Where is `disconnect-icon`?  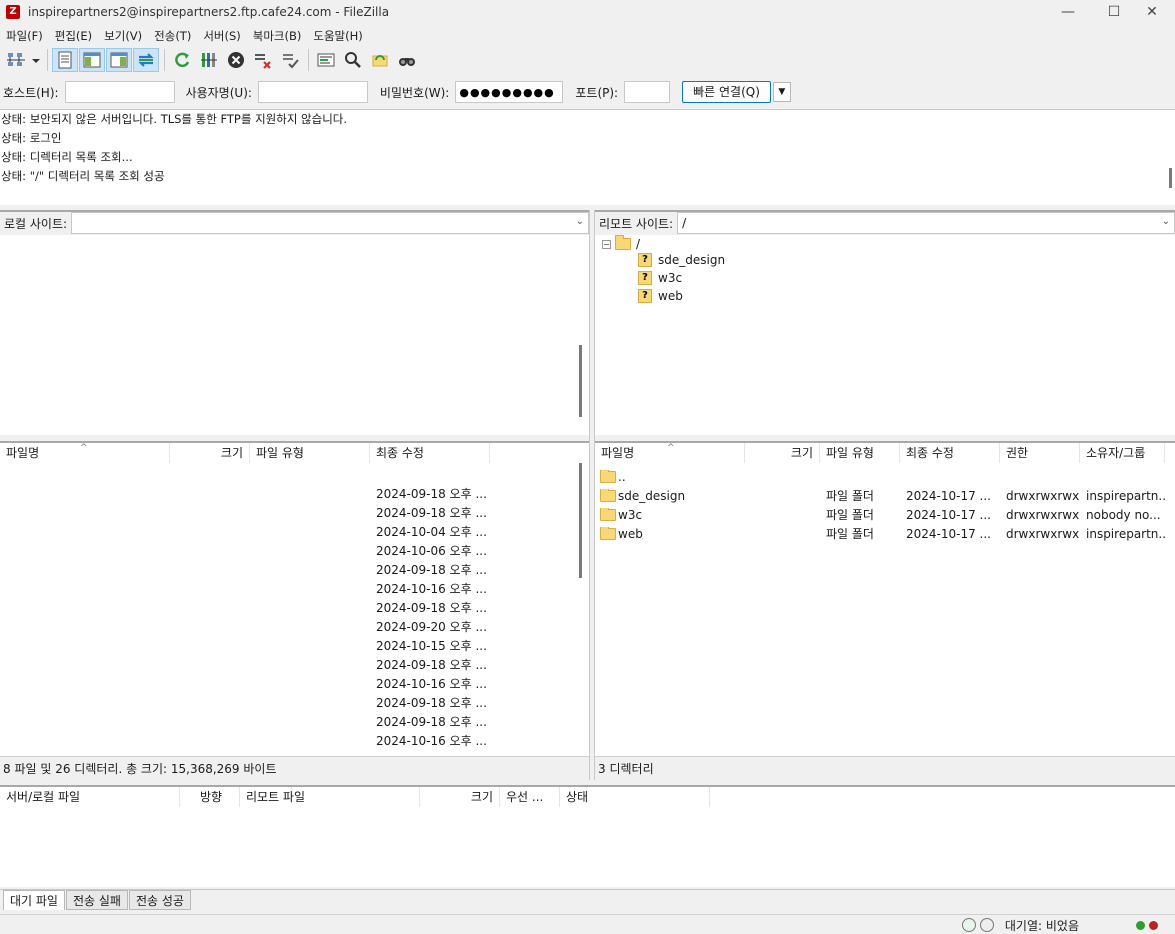 disconnect-icon is located at coordinates (263, 60).